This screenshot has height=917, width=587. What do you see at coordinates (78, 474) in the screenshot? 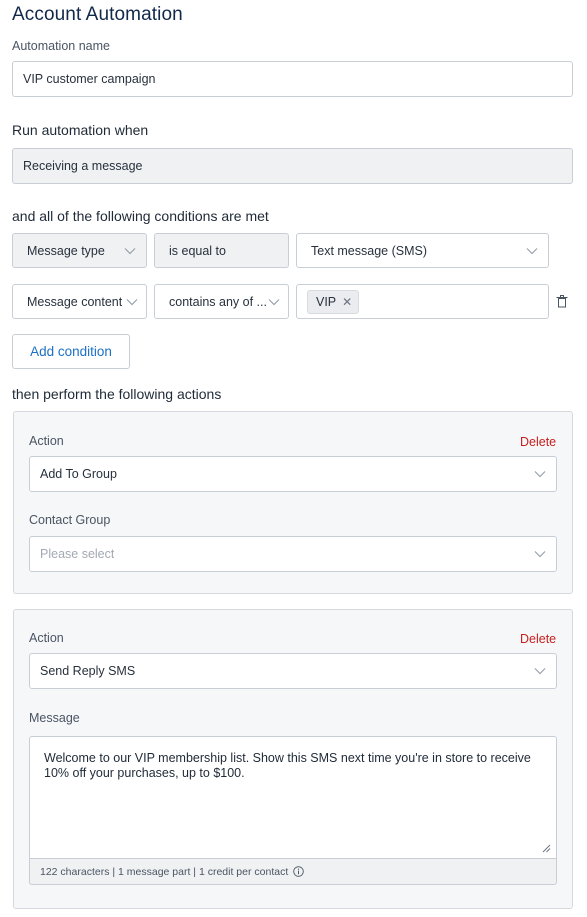
I see `action-type-value: Add To Group` at bounding box center [78, 474].